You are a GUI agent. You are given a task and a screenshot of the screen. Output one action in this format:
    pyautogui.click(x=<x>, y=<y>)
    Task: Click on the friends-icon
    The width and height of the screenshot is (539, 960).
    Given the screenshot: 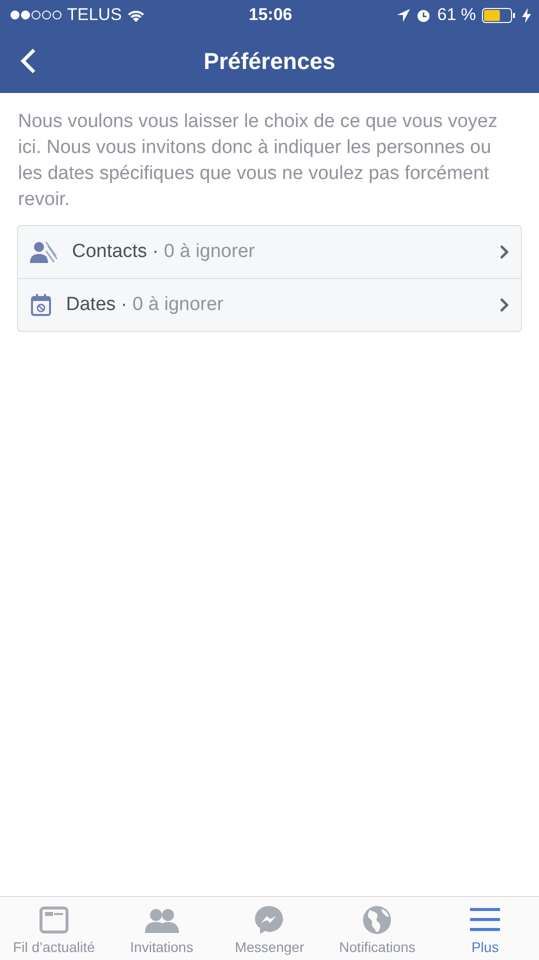 What is the action you would take?
    pyautogui.click(x=161, y=920)
    